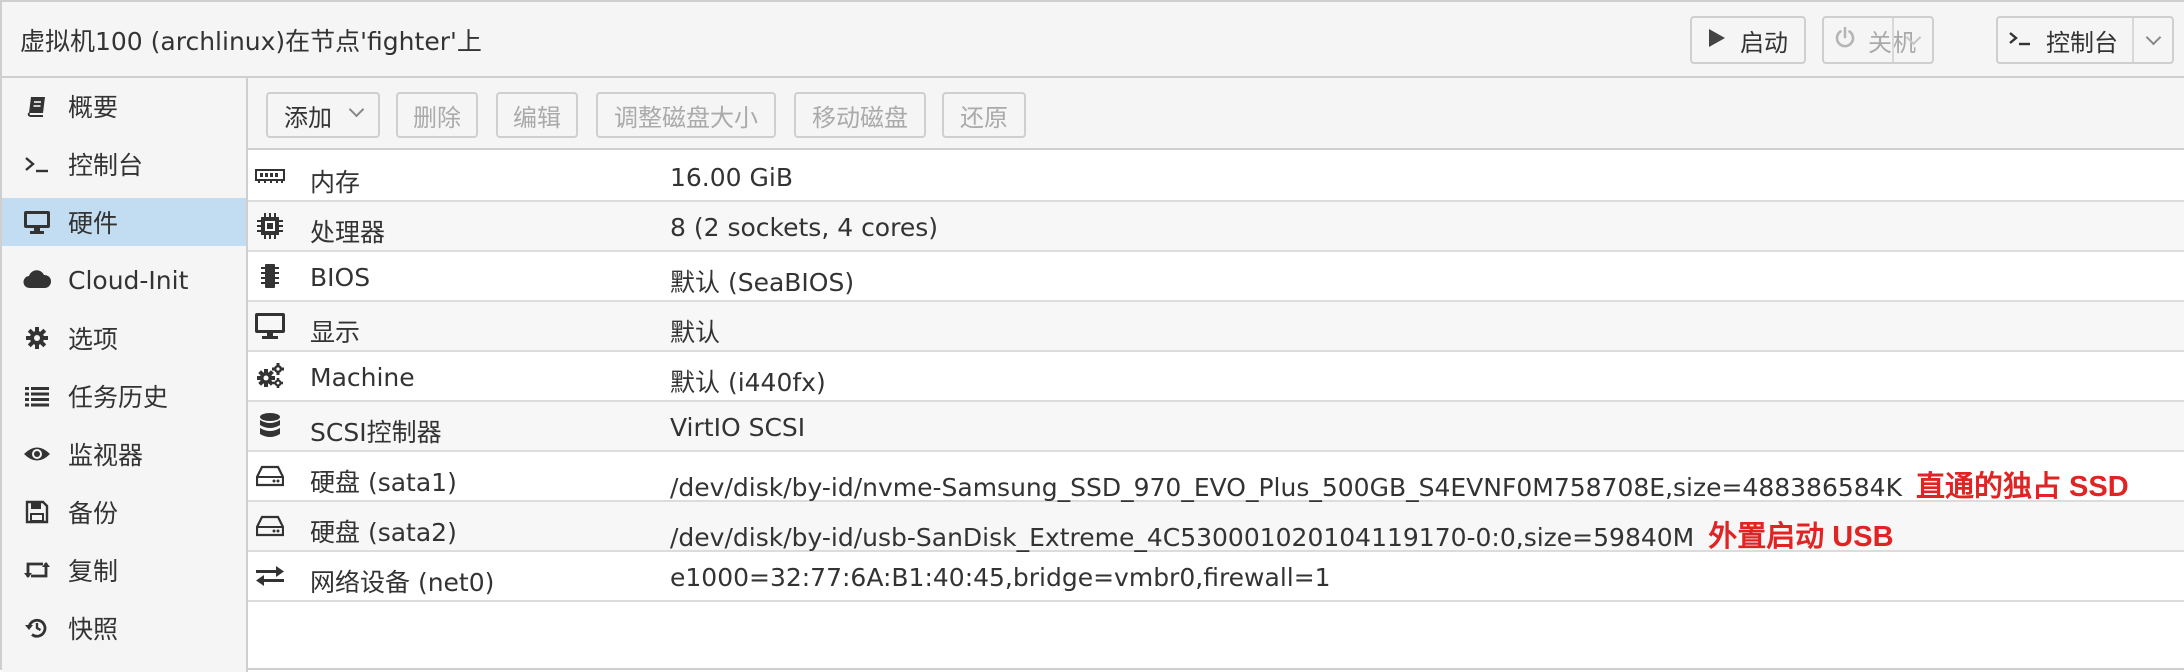 This screenshot has width=2184, height=672. I want to click on remove-button: 删除, so click(437, 115).